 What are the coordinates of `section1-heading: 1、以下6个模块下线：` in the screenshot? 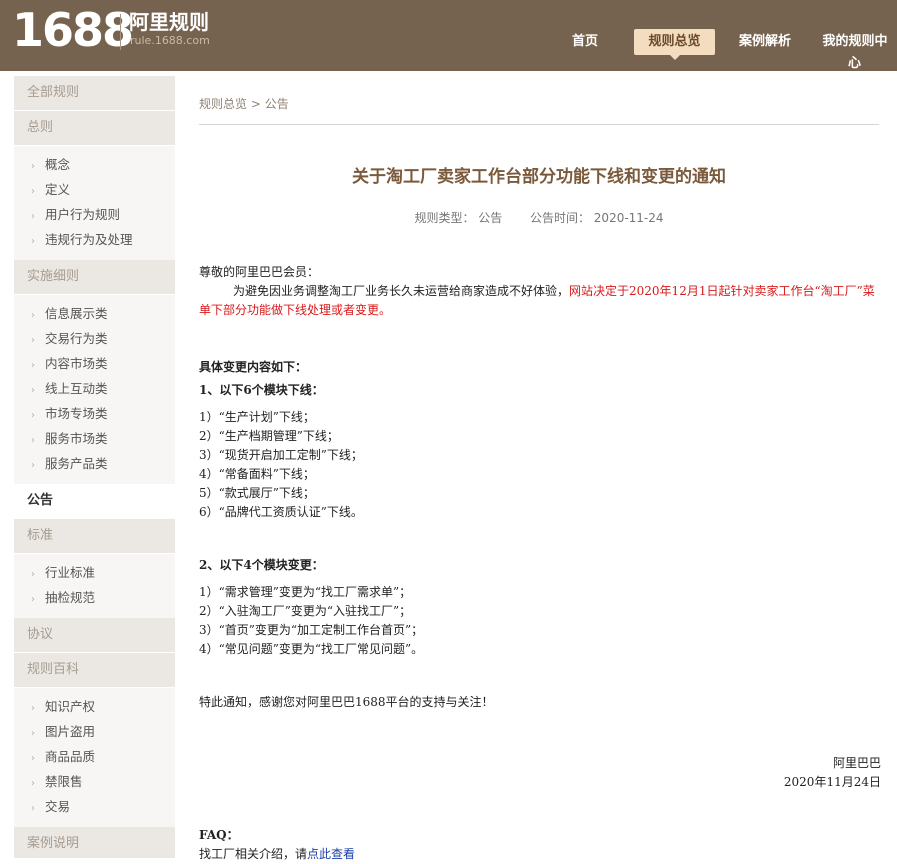 It's located at (261, 390).